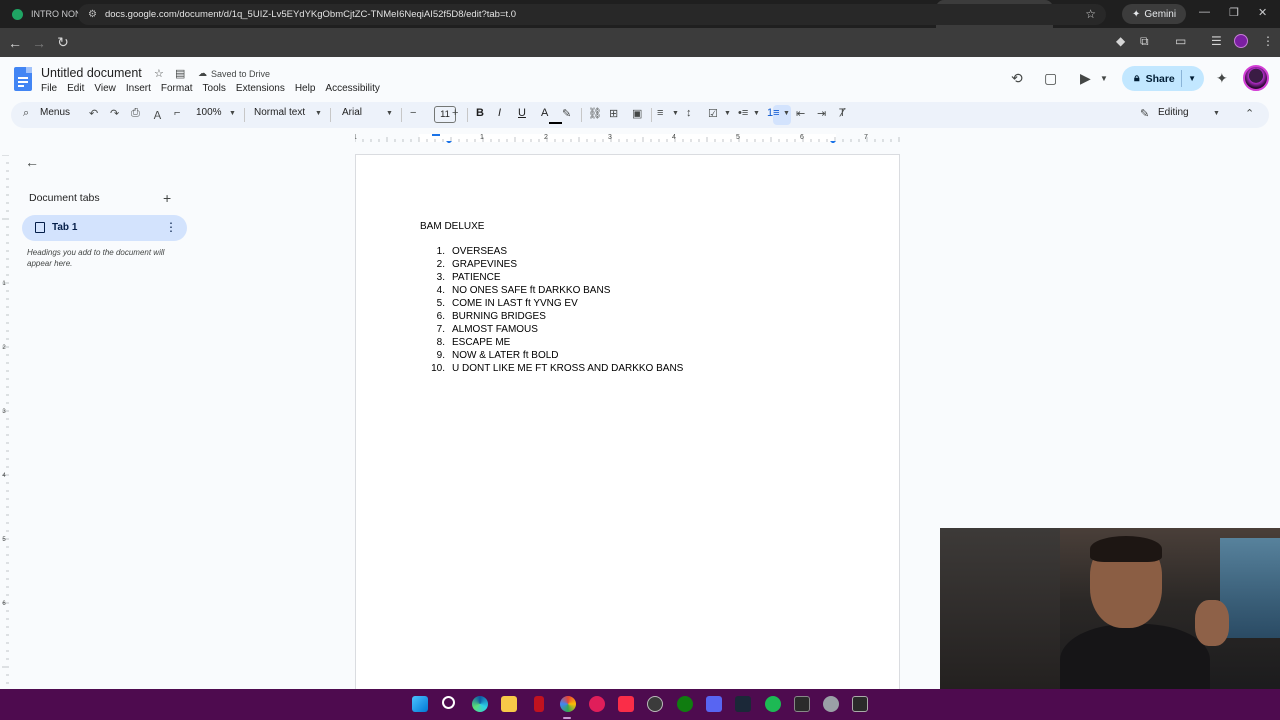 This screenshot has height=720, width=1280. Describe the element at coordinates (539, 704) in the screenshot. I see `app-icon` at that location.